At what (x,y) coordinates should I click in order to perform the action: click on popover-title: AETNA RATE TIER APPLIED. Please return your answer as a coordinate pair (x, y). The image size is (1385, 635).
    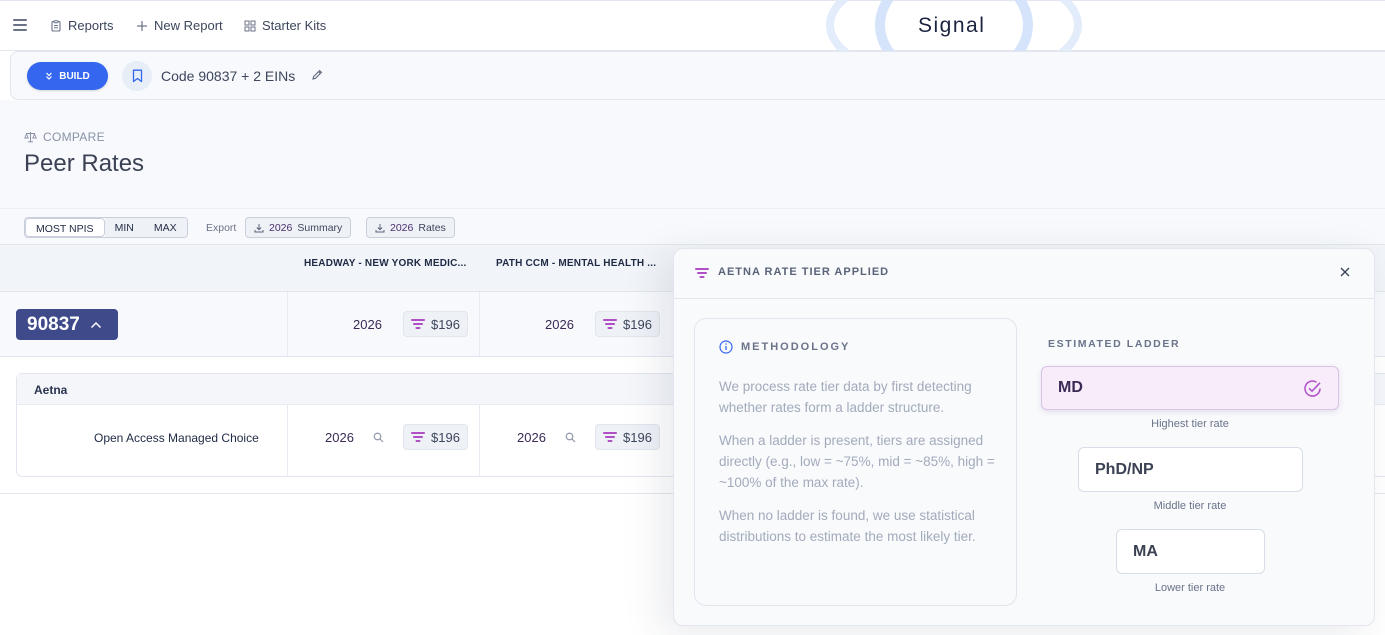
    Looking at the image, I should click on (804, 272).